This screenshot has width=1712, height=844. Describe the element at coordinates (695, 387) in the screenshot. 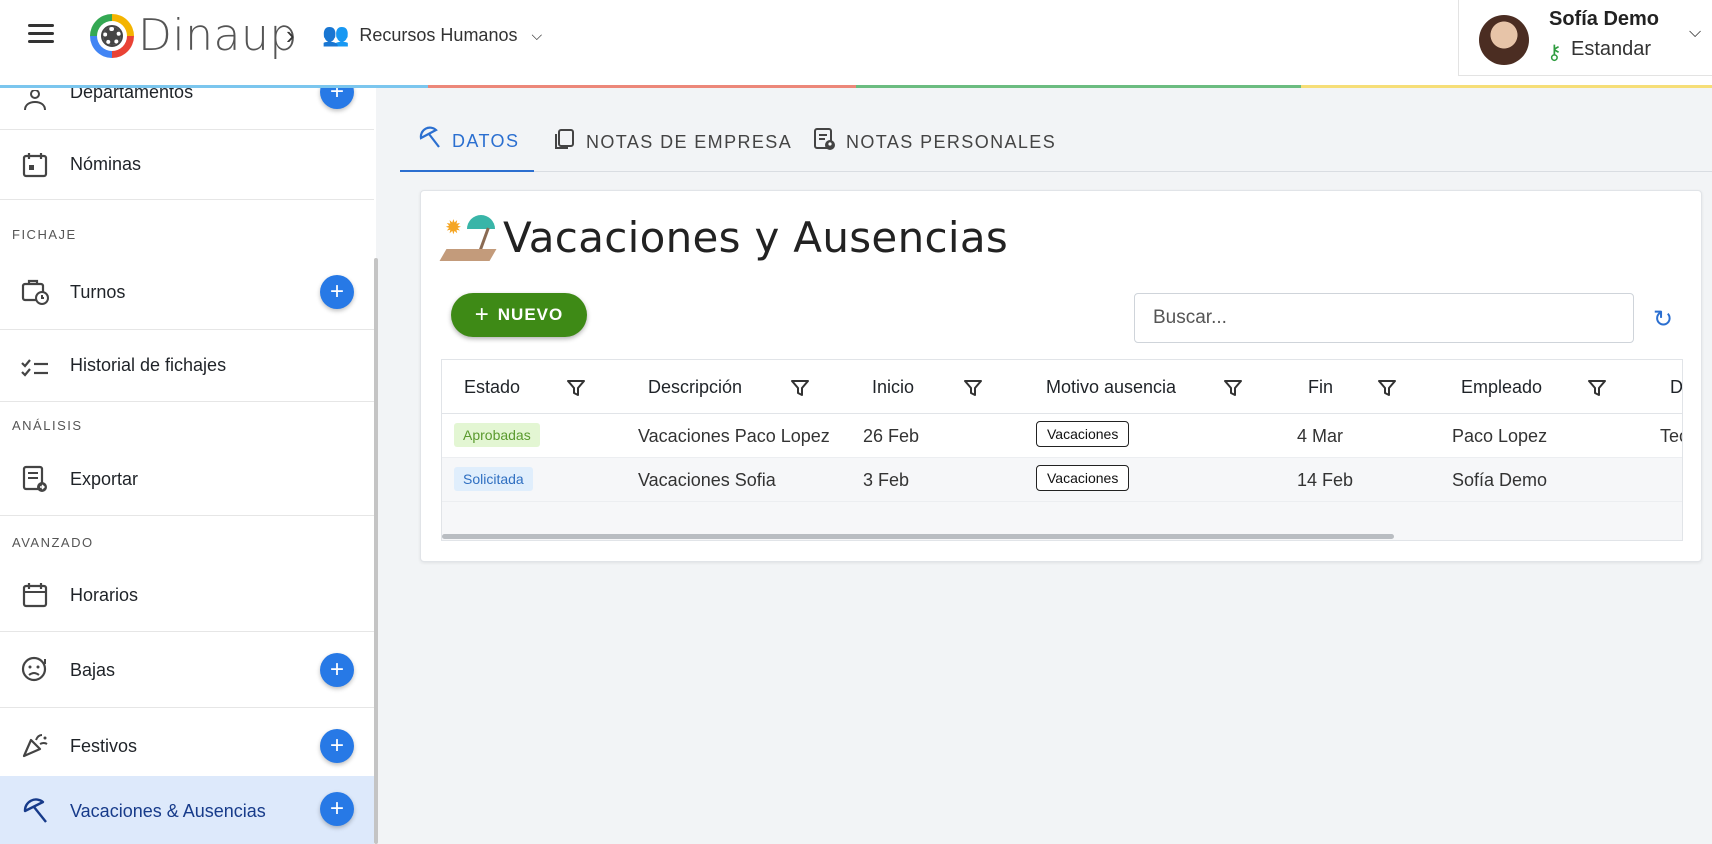

I see `column-descripcion: Descripción` at that location.